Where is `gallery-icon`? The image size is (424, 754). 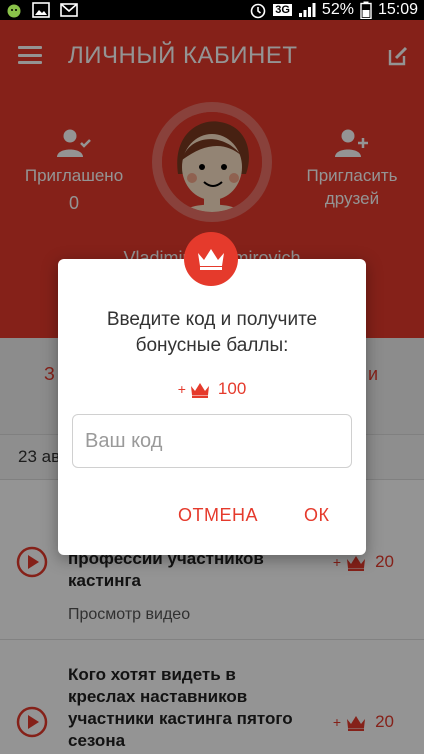 gallery-icon is located at coordinates (41, 10).